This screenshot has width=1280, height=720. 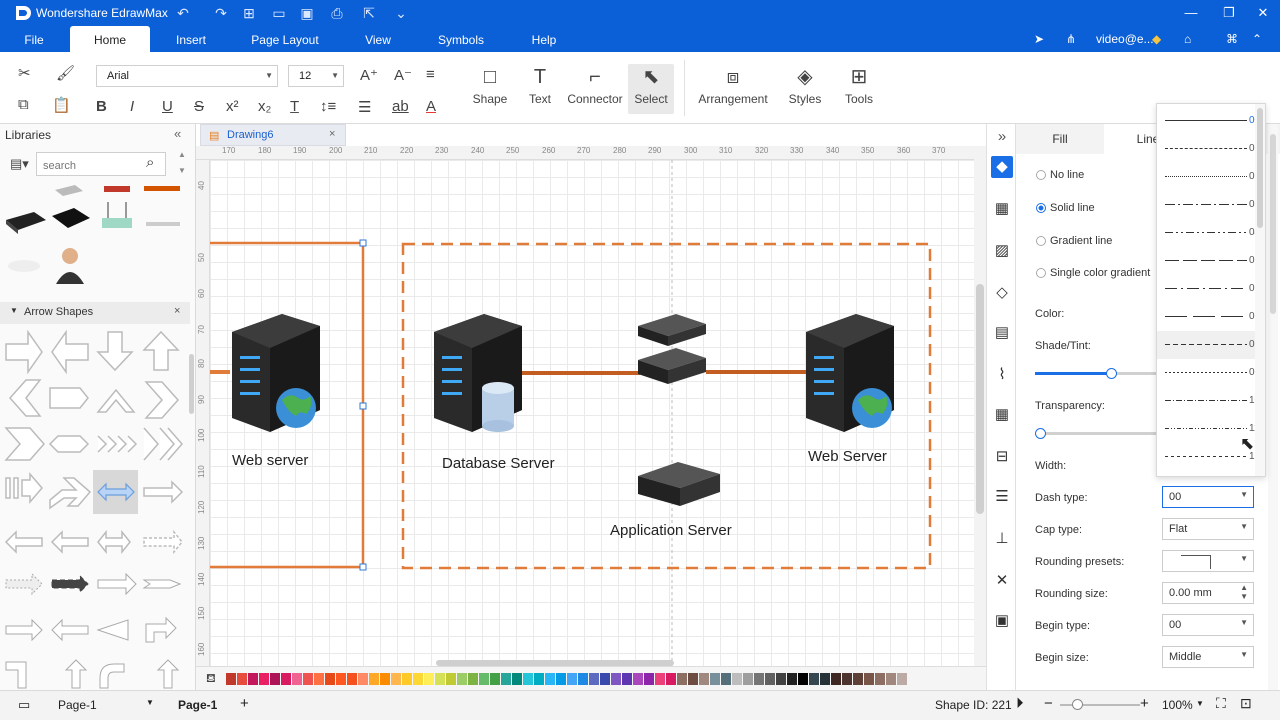 I want to click on label-web-server-left: Web server, so click(x=270, y=460).